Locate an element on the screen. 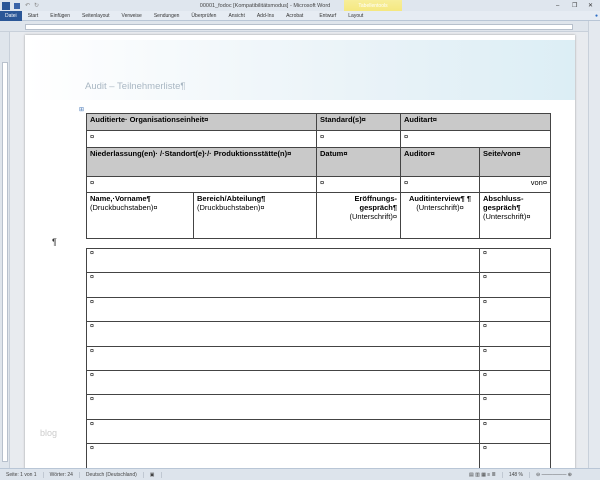 The height and width of the screenshot is (480, 600). close-button: ✕ is located at coordinates (590, 5).